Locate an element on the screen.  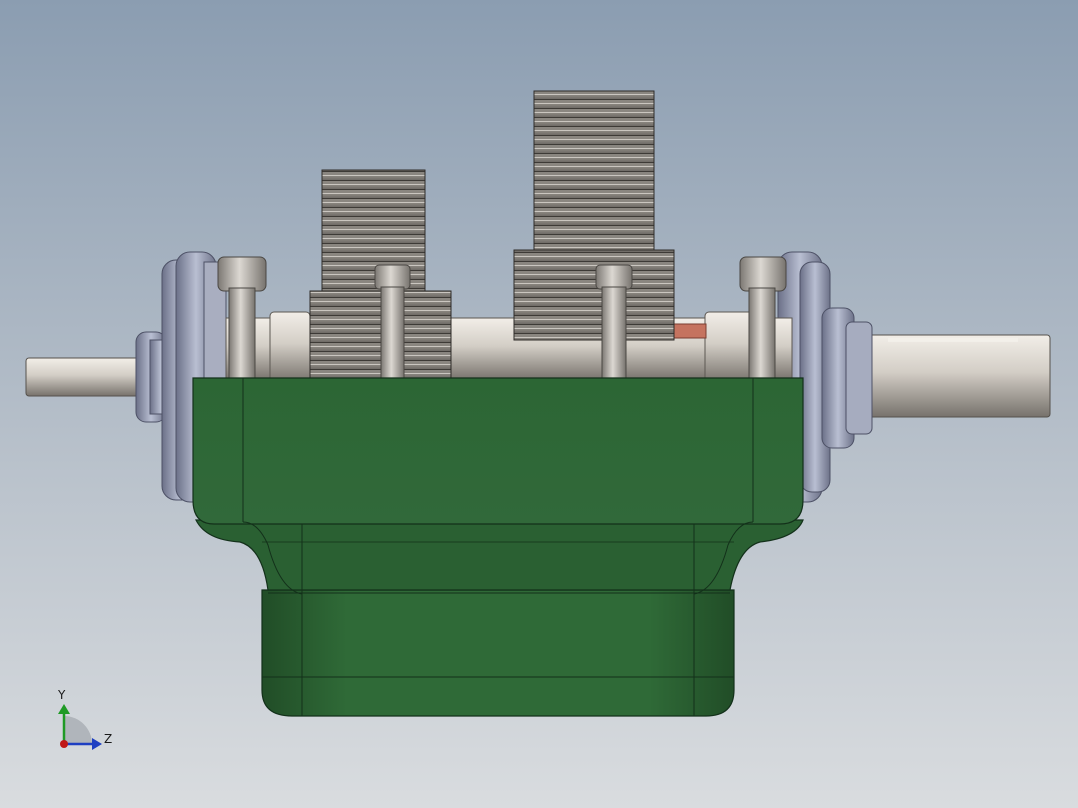
right-upper-gear is located at coordinates (594, 172).